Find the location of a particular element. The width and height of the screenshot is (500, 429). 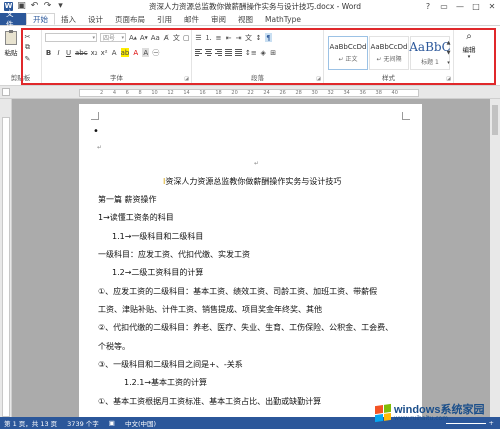

grow-font-icon: A ▲ is located at coordinates (133, 37).